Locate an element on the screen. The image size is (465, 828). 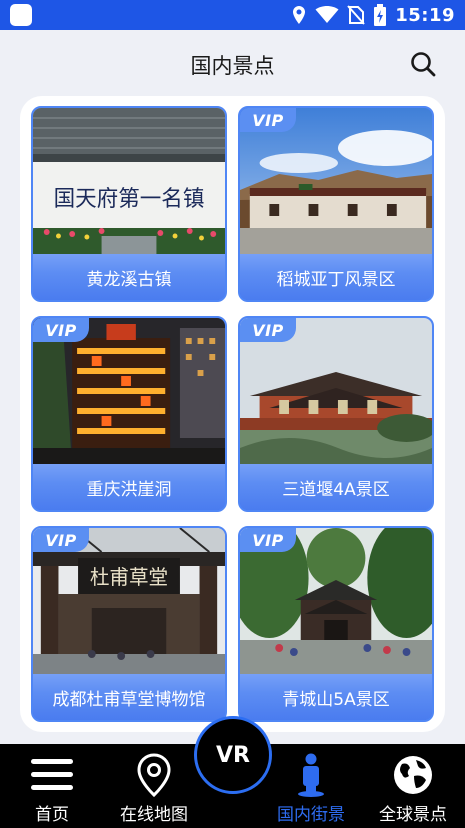
street-view-person-icon is located at coordinates (311, 775).